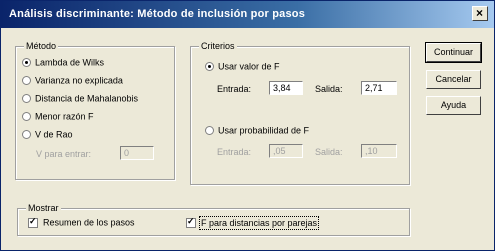 The width and height of the screenshot is (495, 251). What do you see at coordinates (218, 46) in the screenshot?
I see `criterios-legend: Criterios` at bounding box center [218, 46].